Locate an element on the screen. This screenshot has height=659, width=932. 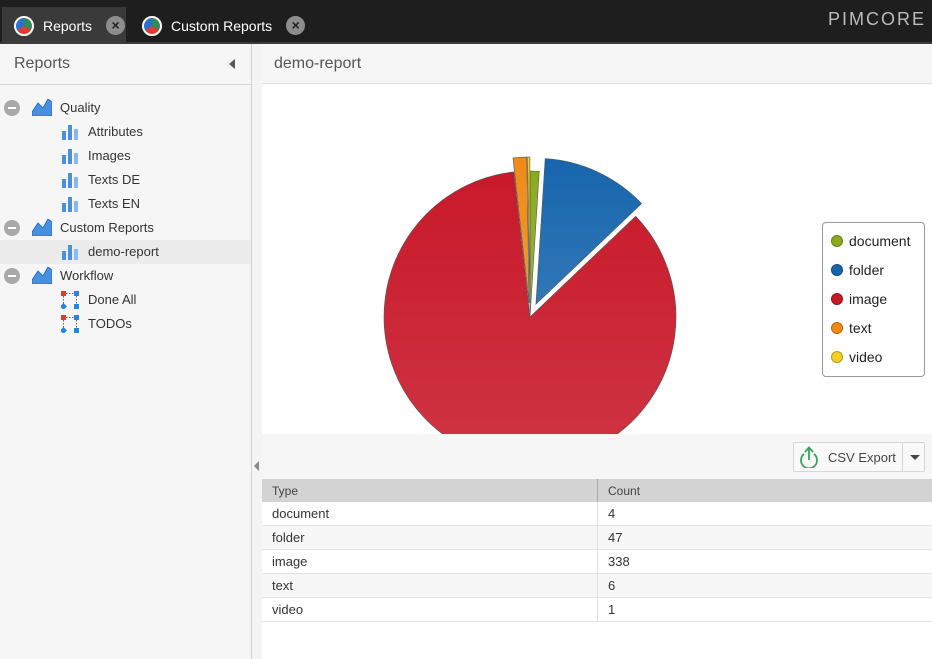
legend-label: document is located at coordinates (880, 241).